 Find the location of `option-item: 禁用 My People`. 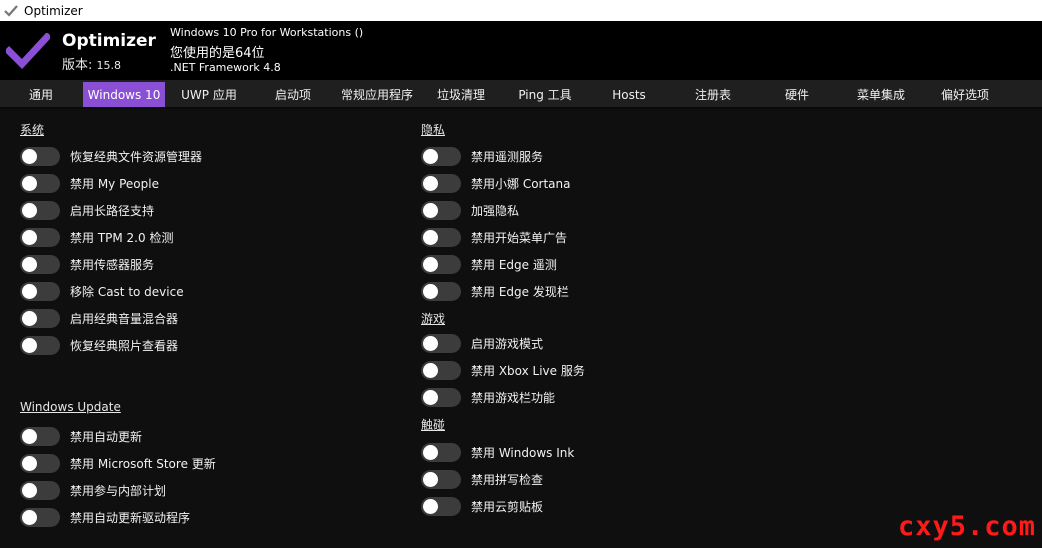

option-item: 禁用 My People is located at coordinates (89, 183).